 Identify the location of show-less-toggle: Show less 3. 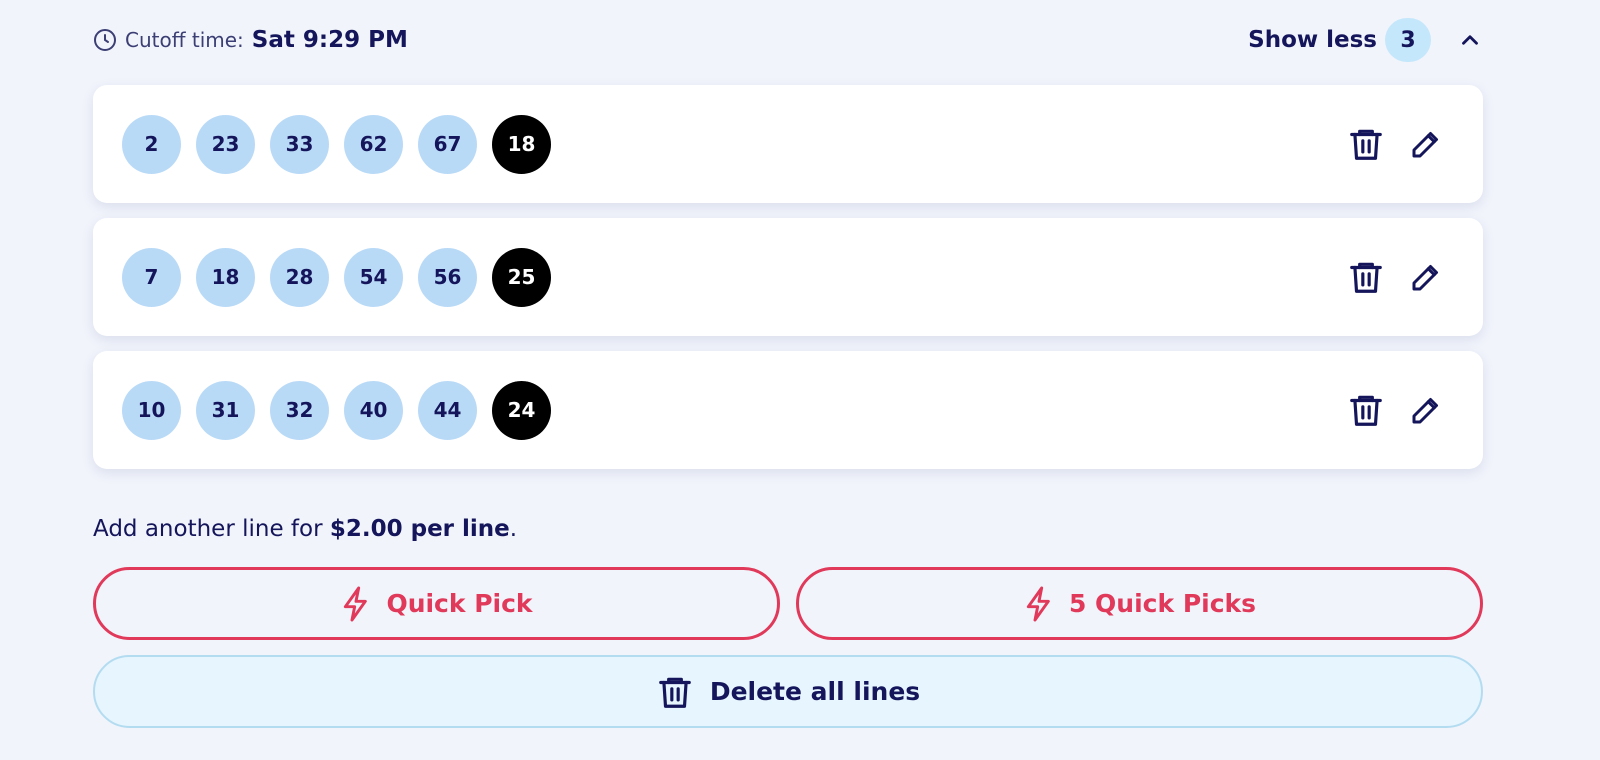
(1365, 40).